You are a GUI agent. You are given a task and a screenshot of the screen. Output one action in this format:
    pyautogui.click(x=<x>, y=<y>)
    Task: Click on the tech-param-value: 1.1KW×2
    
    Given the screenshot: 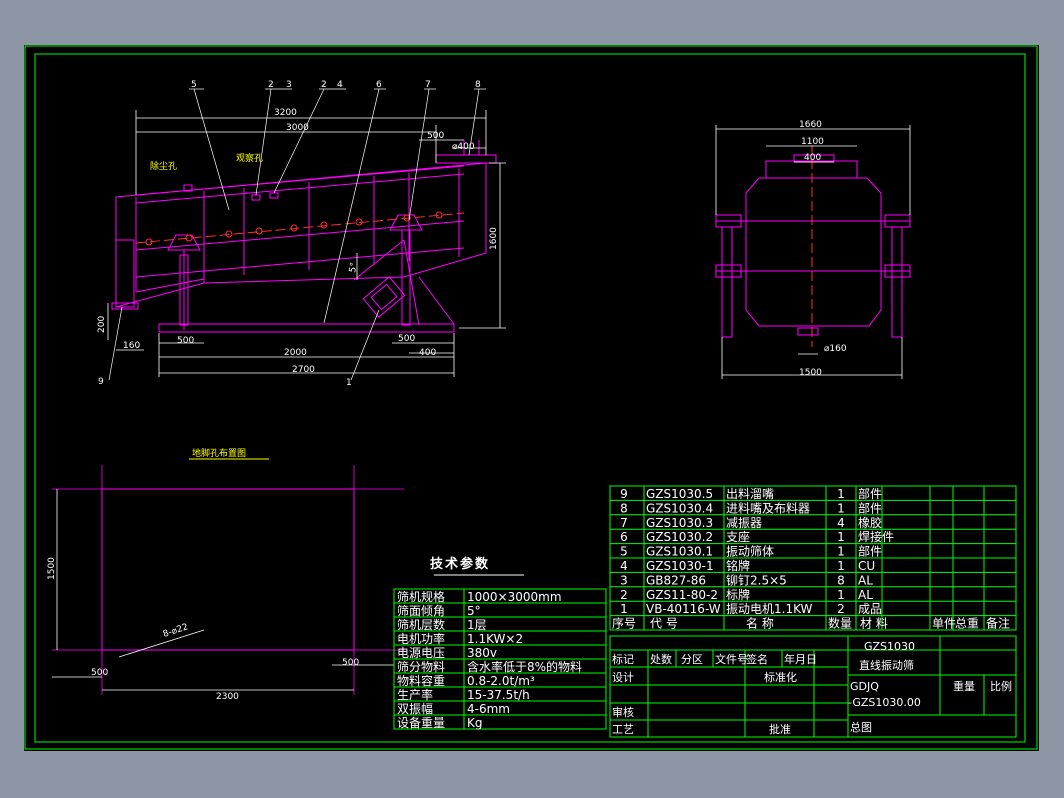 What is the action you would take?
    pyautogui.click(x=495, y=639)
    